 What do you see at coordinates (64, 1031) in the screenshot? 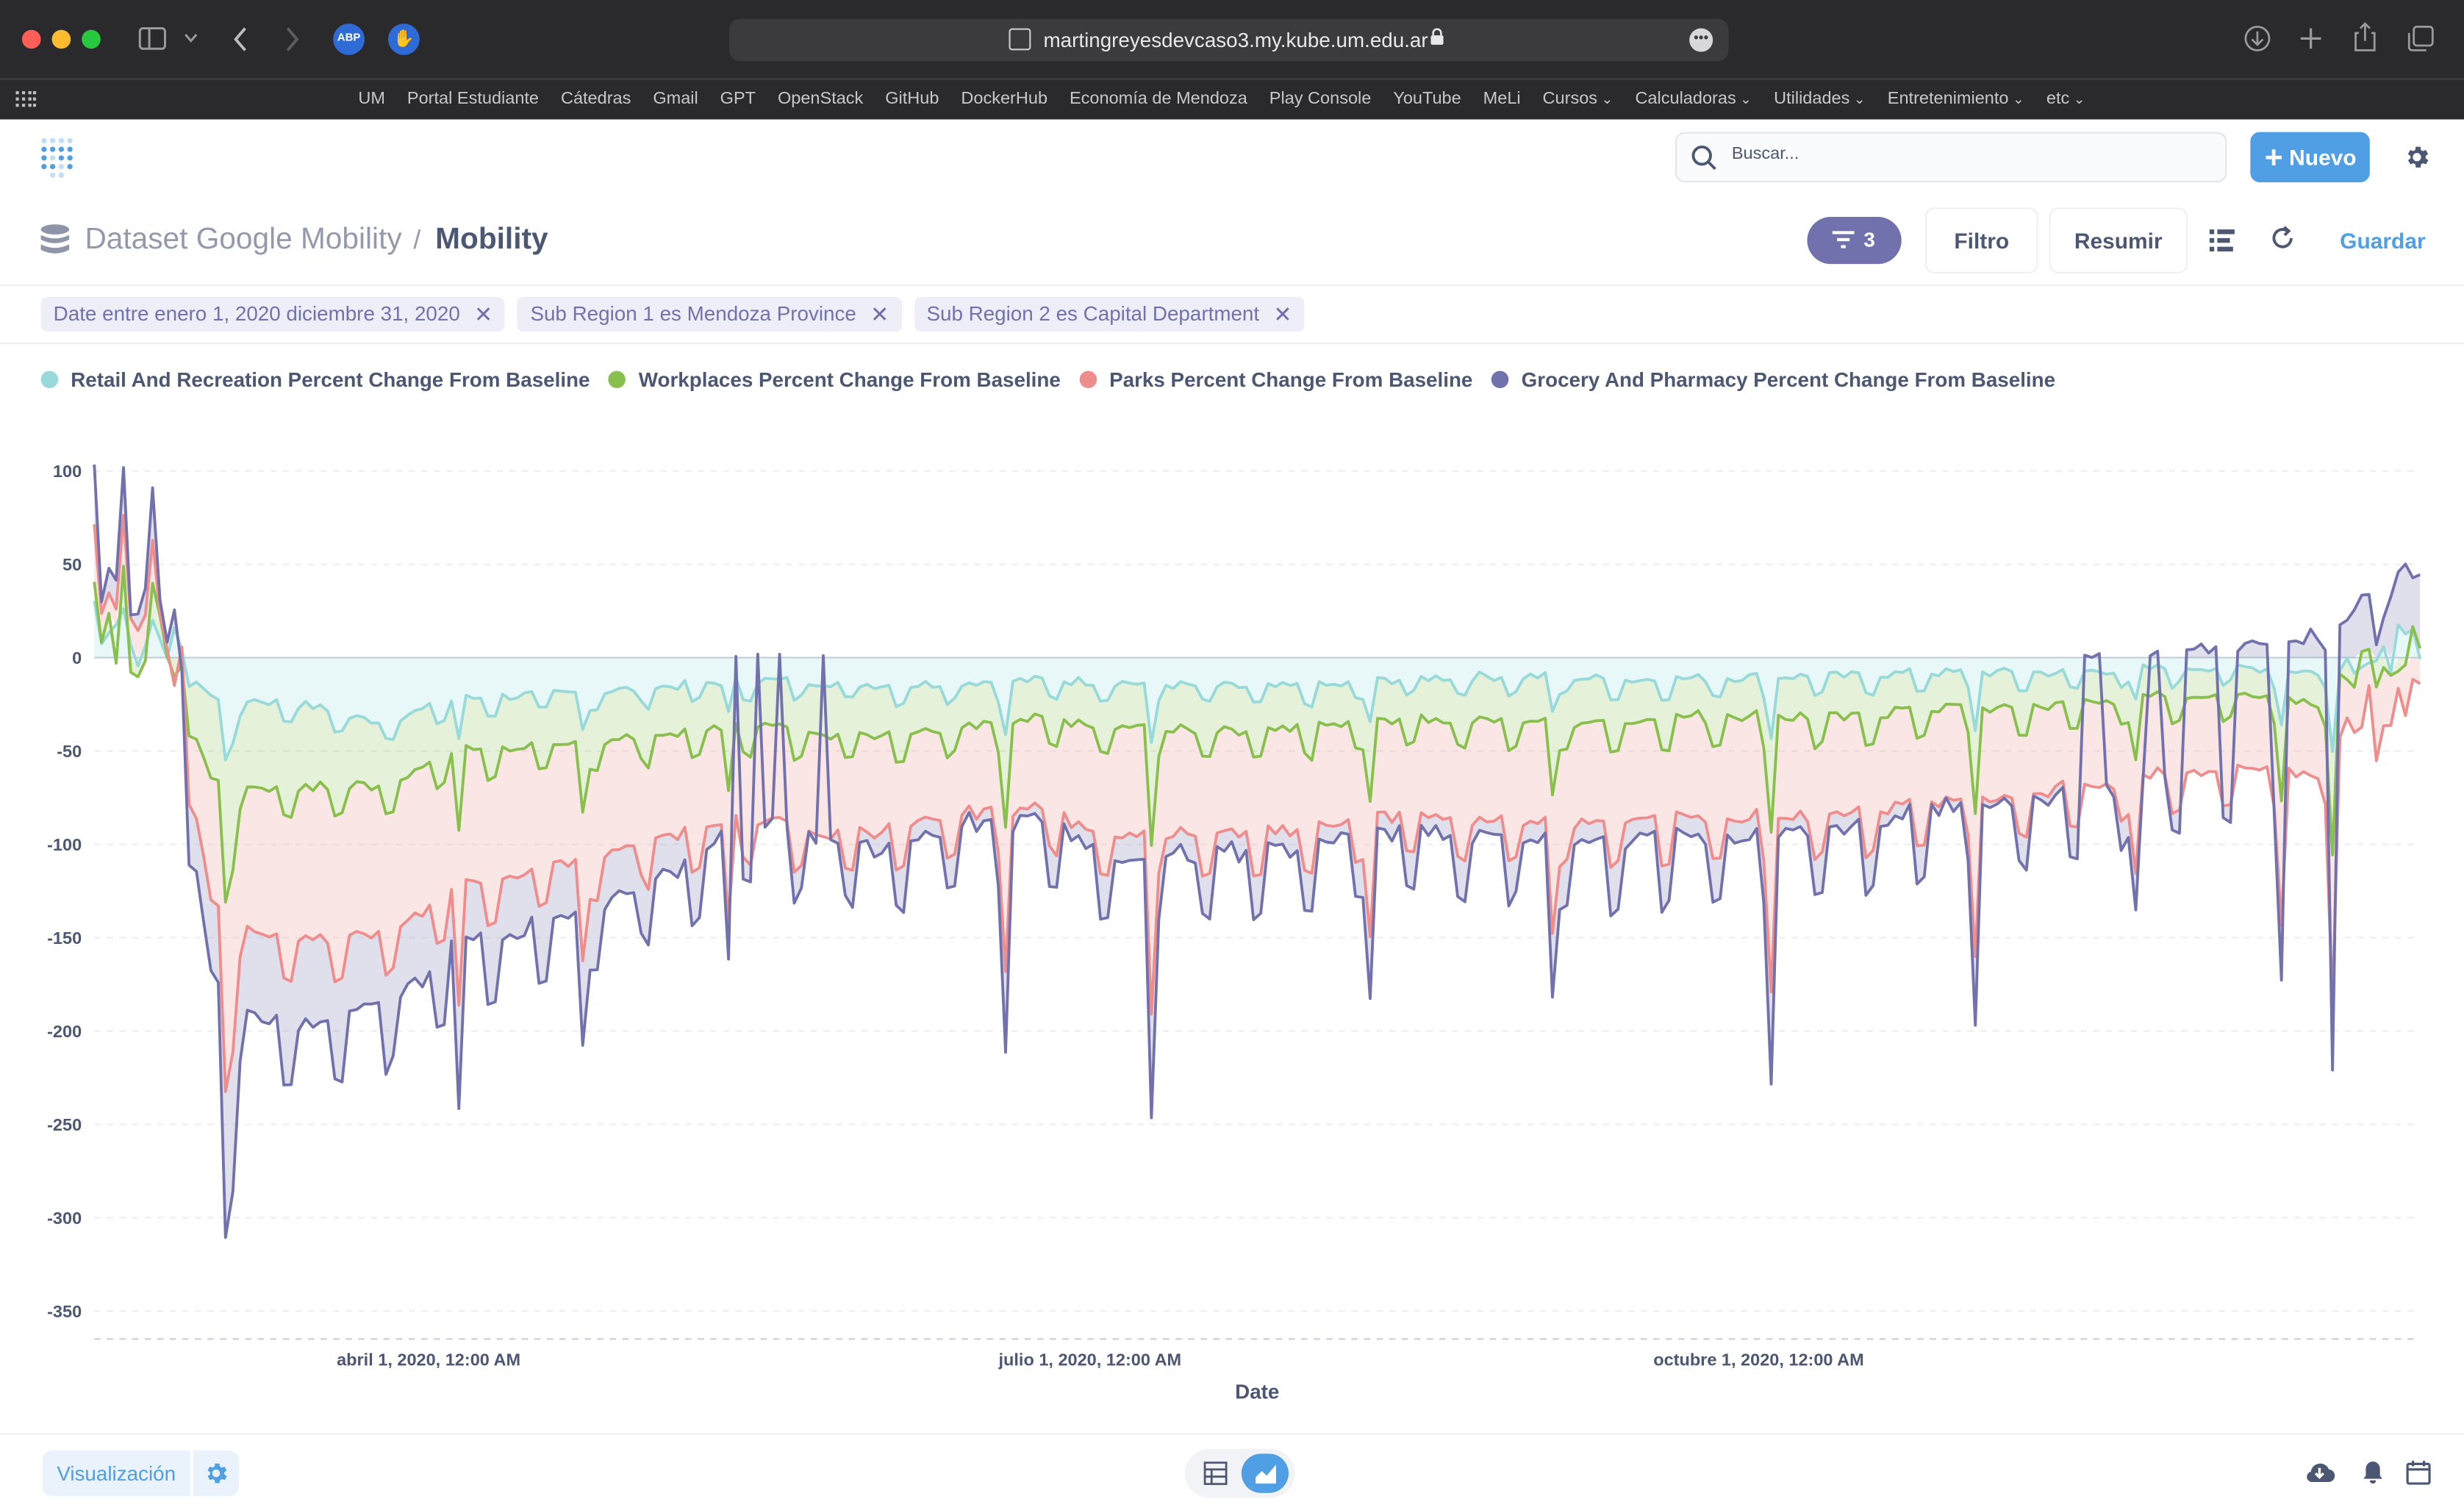
I see `y-tick-label: -200` at bounding box center [64, 1031].